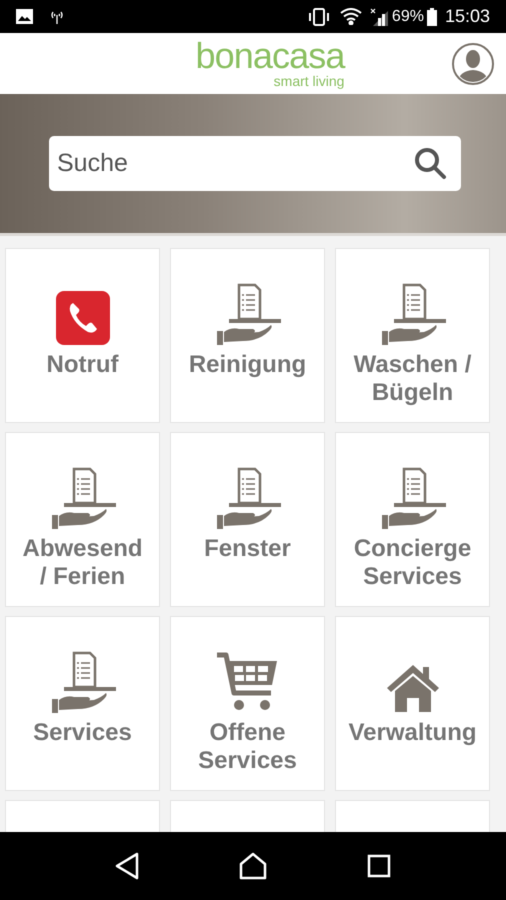 The height and width of the screenshot is (900, 506). What do you see at coordinates (408, 16) in the screenshot?
I see `battery-percent: 69%` at bounding box center [408, 16].